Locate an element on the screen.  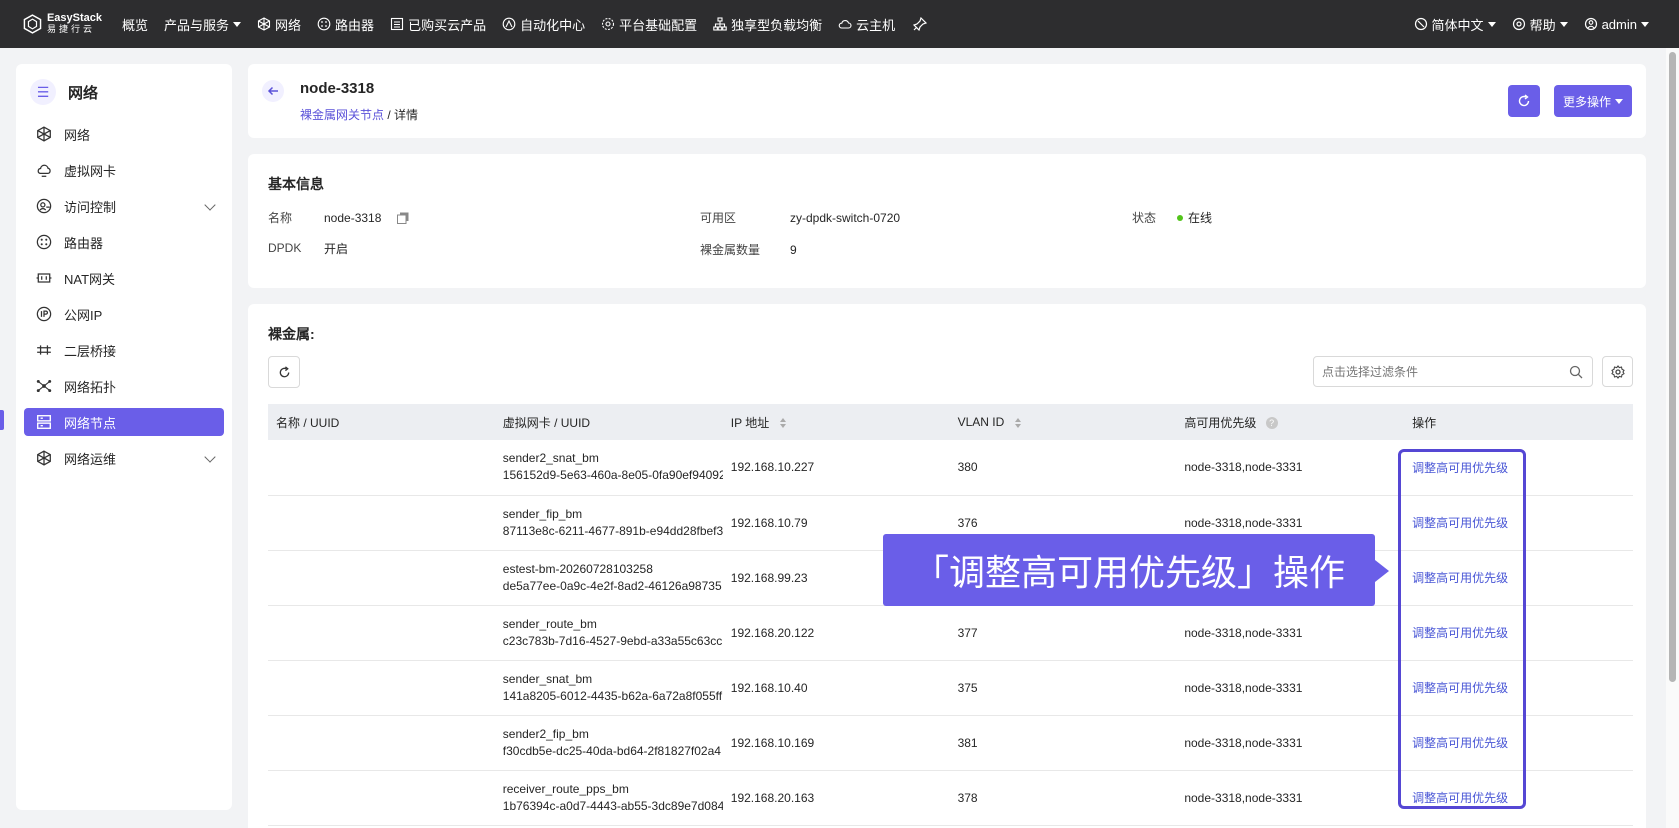
refresh-button is located at coordinates (1524, 101).